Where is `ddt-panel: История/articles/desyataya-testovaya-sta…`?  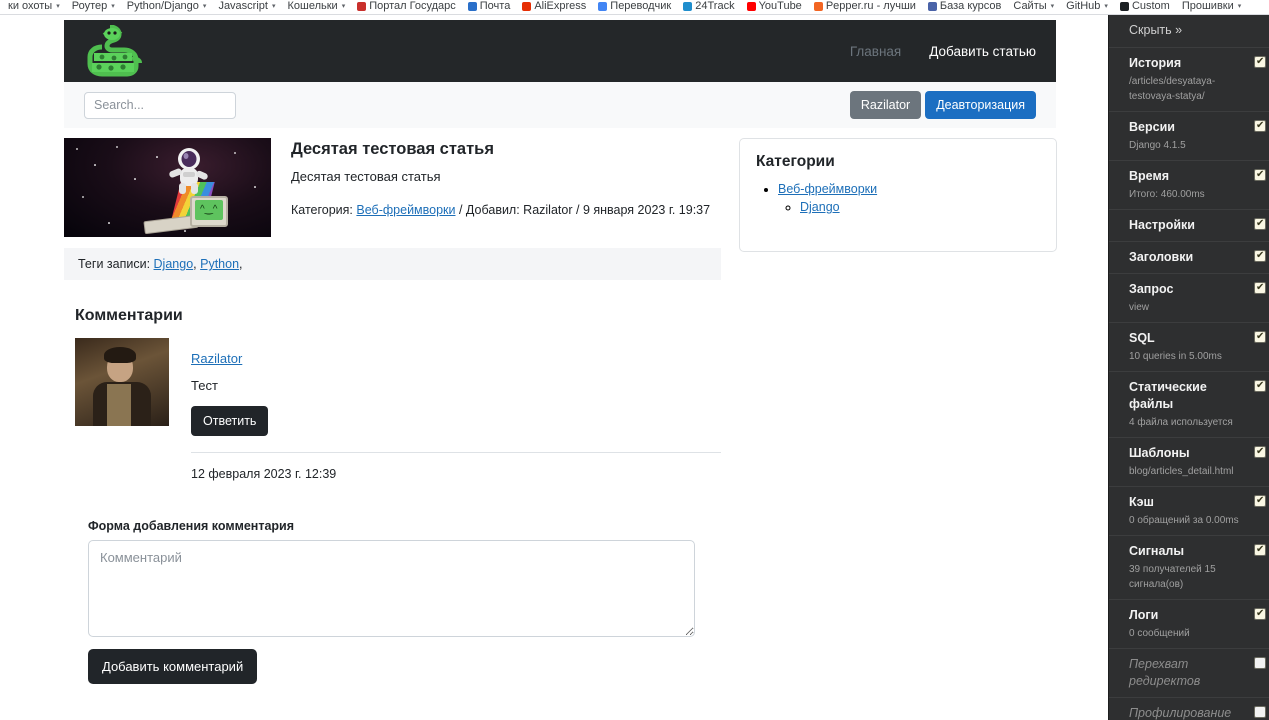
ddt-panel: История/articles/desyataya-testovaya-sta… is located at coordinates (1189, 80).